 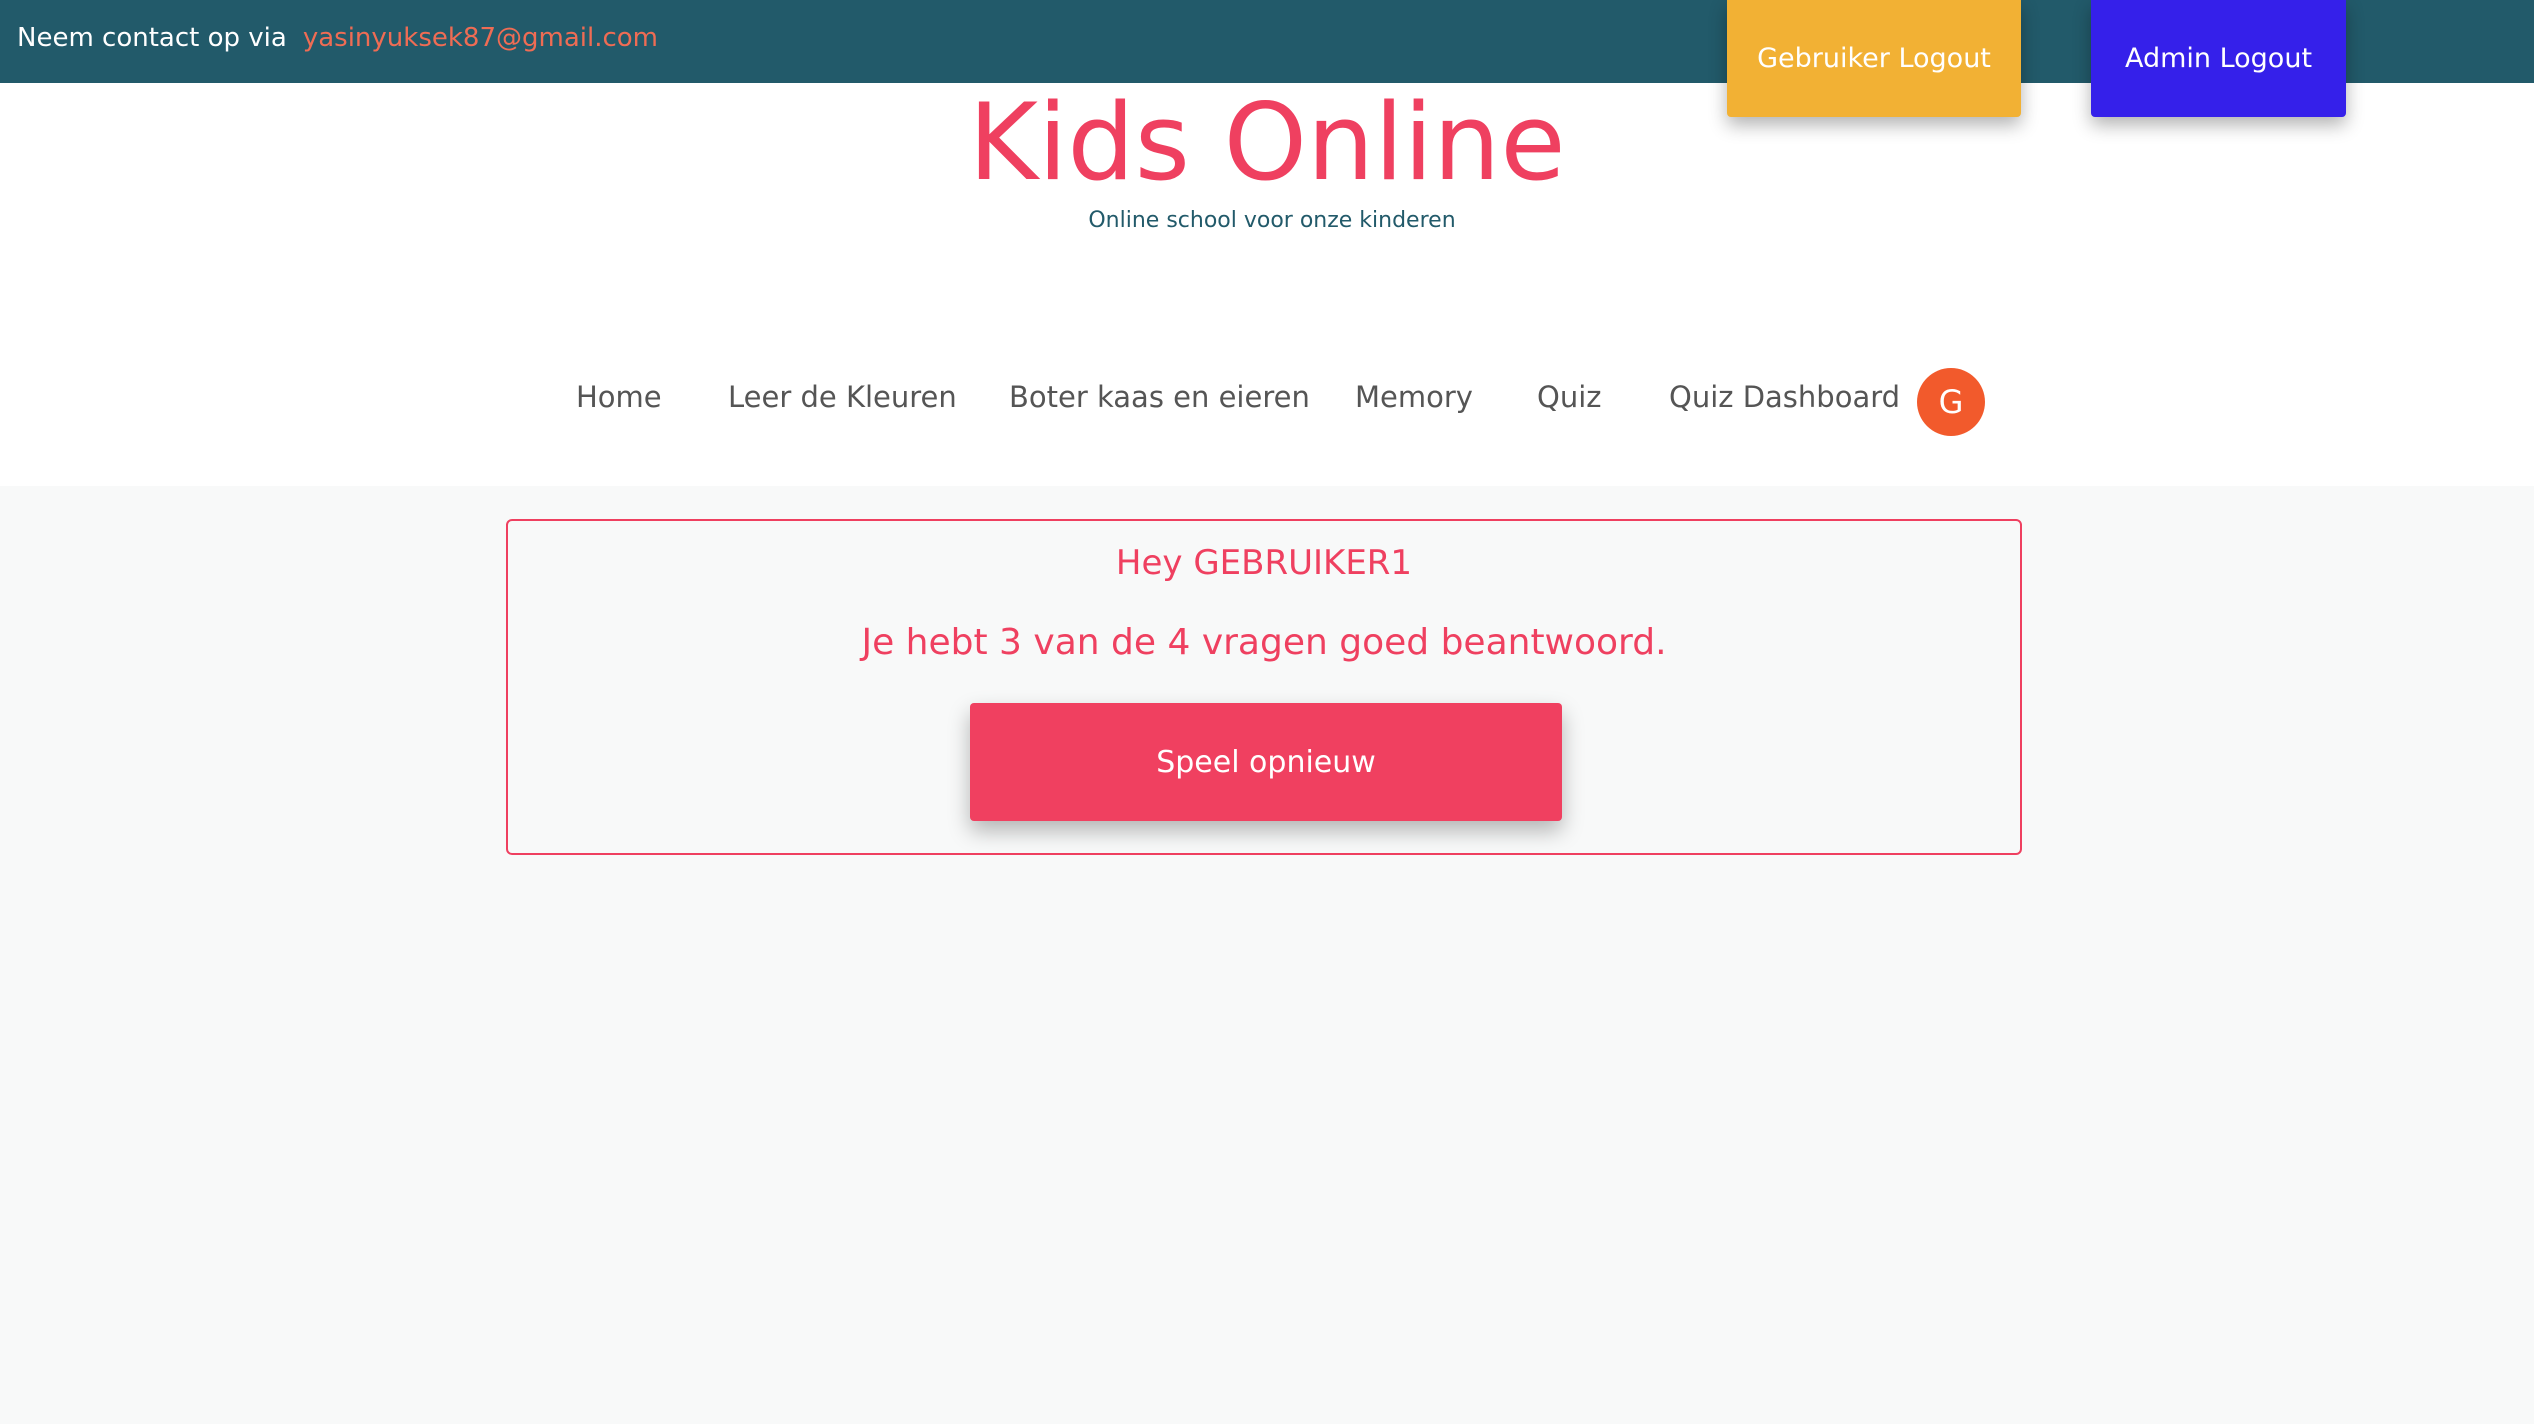 I want to click on nav-item-quiz: Quiz, so click(x=1569, y=397).